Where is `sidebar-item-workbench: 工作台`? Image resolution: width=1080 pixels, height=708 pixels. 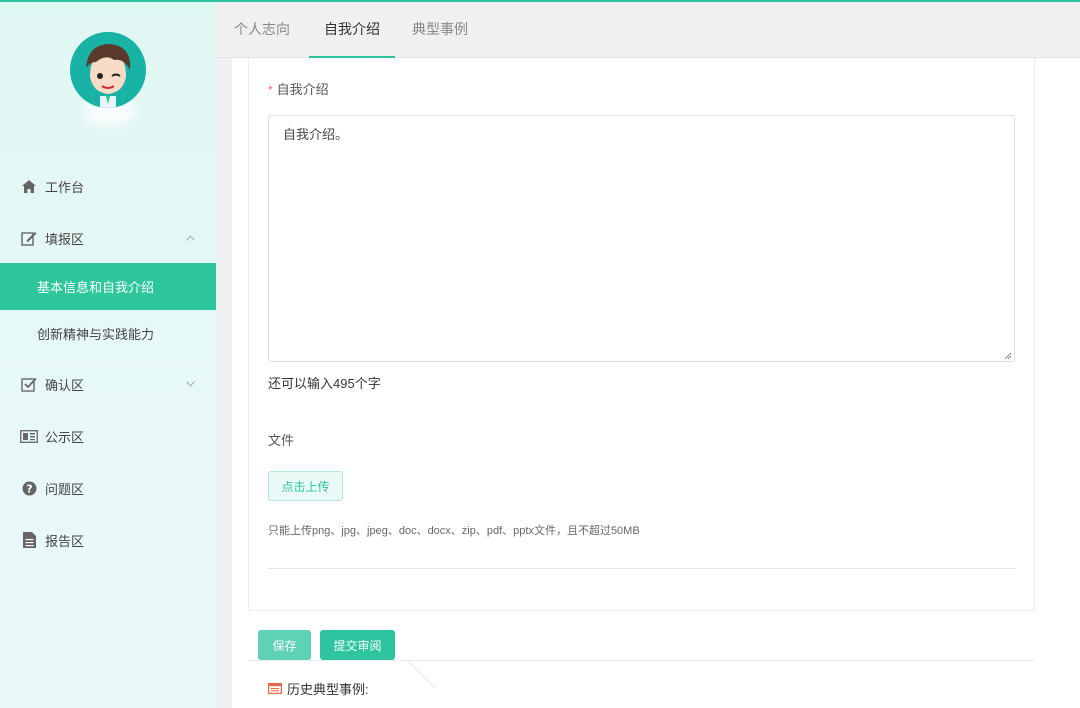
sidebar-item-workbench: 工作台 is located at coordinates (108, 186).